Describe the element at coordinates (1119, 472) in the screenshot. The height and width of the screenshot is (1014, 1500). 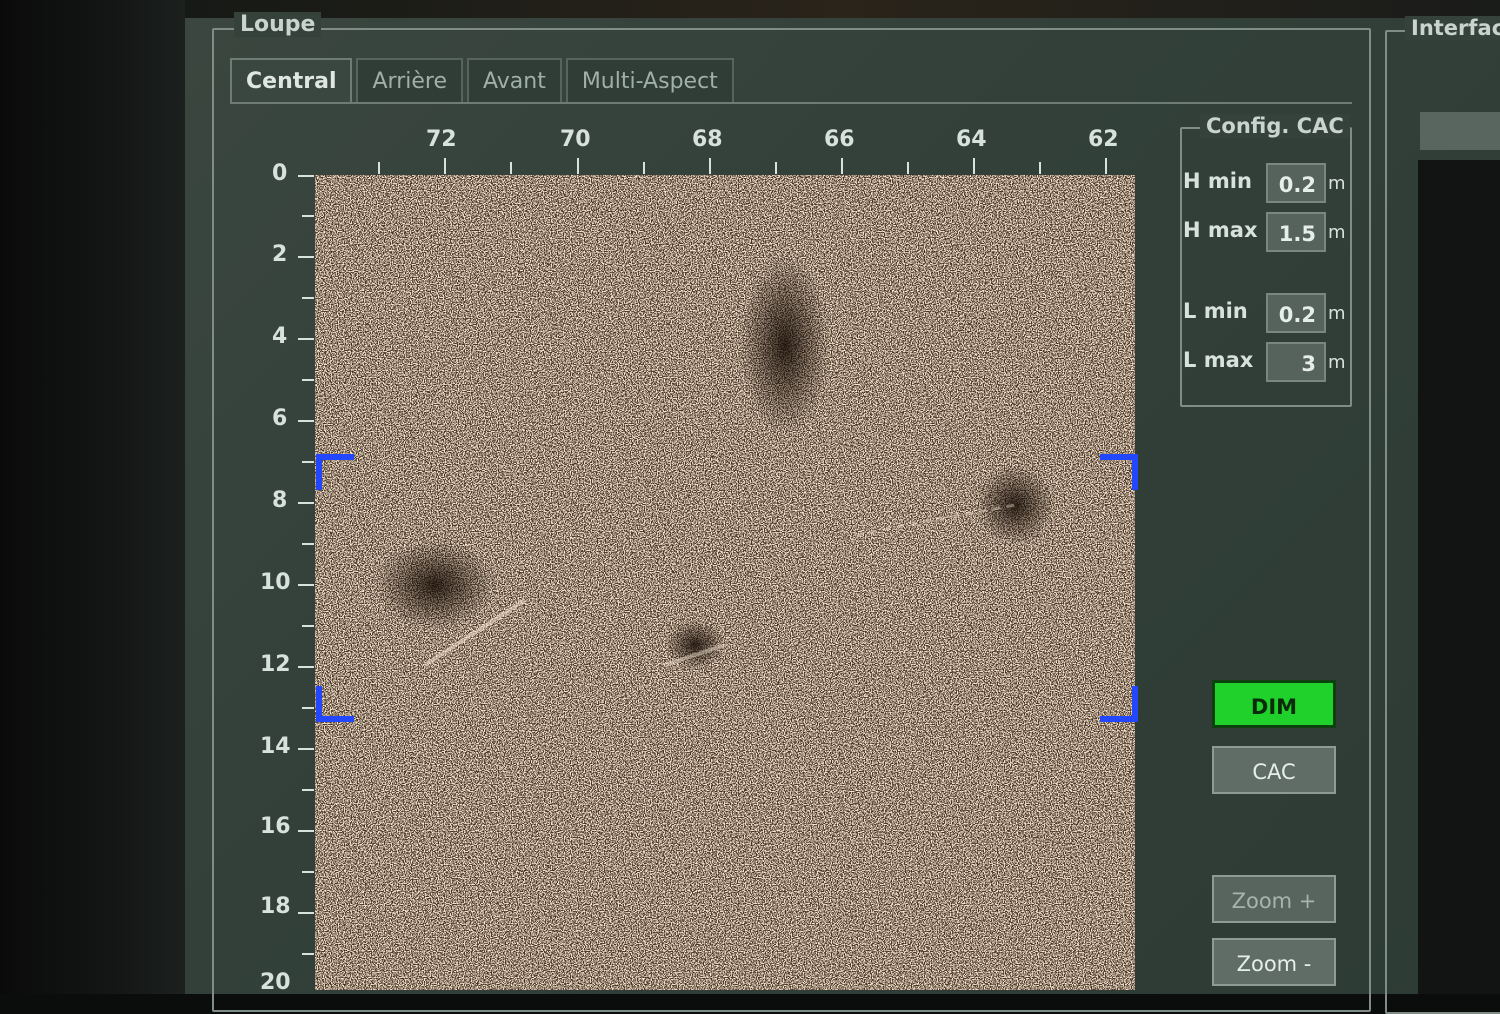
I see `selection-bracket-top-right` at that location.